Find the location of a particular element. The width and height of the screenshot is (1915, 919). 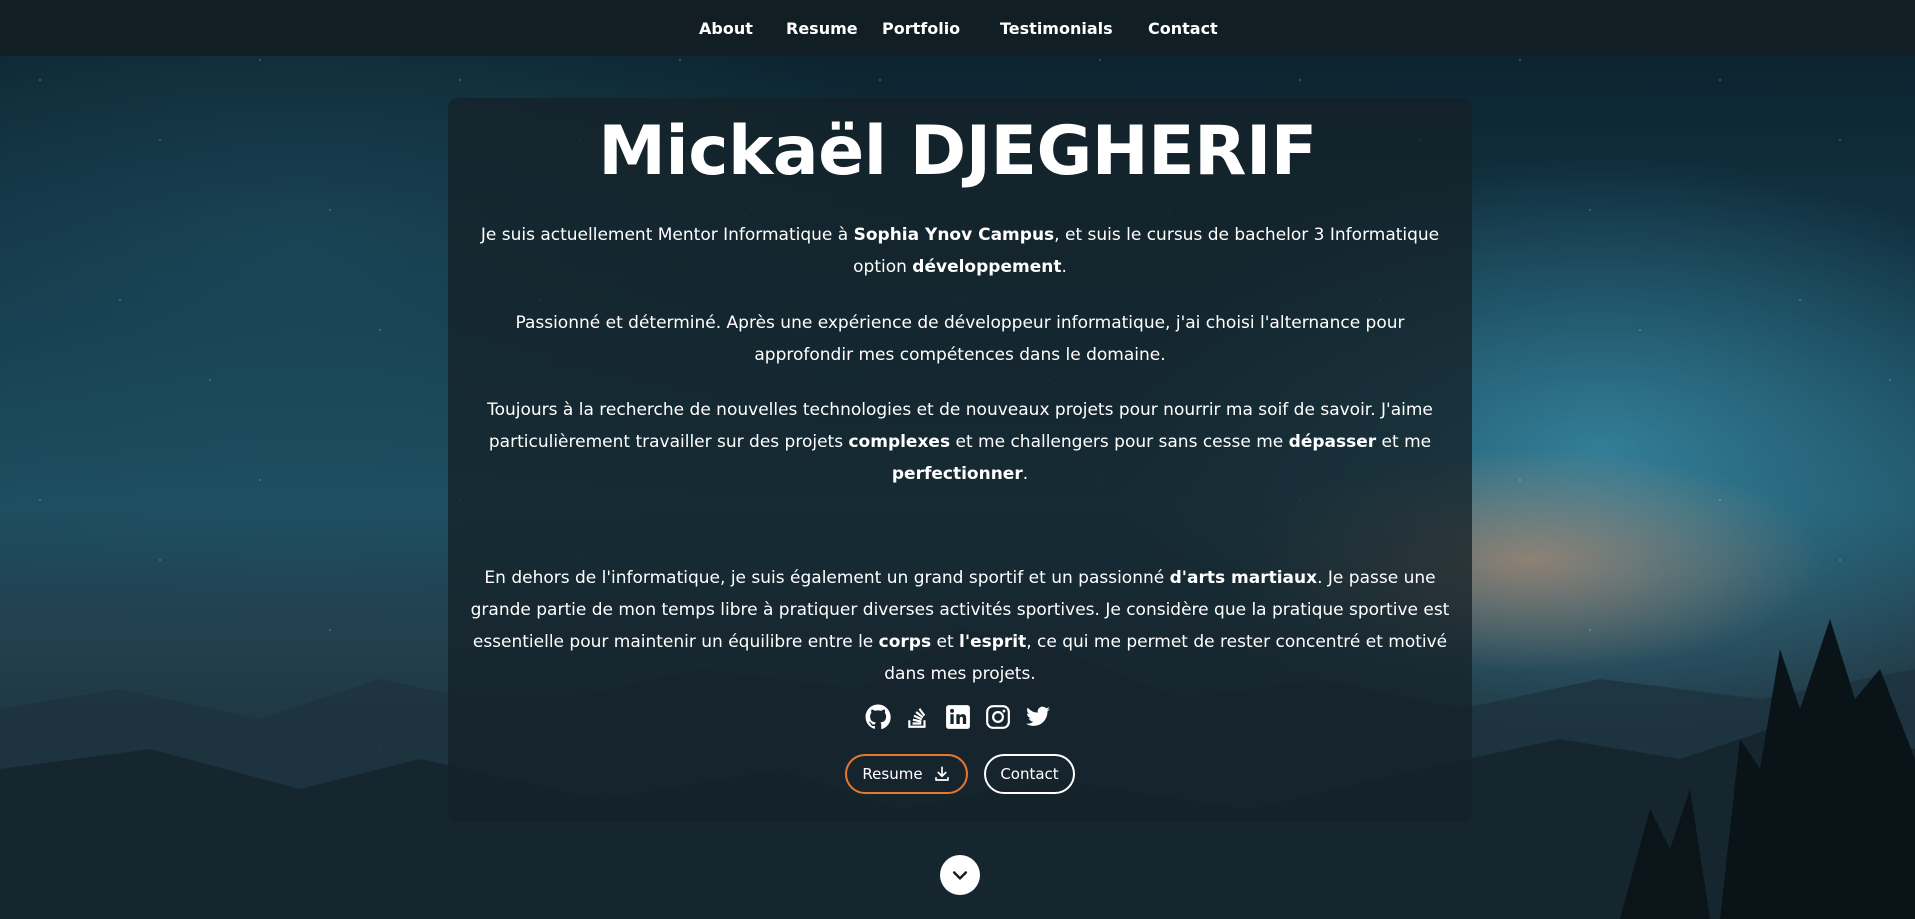

contact-button-label: Contact is located at coordinates (1029, 774).